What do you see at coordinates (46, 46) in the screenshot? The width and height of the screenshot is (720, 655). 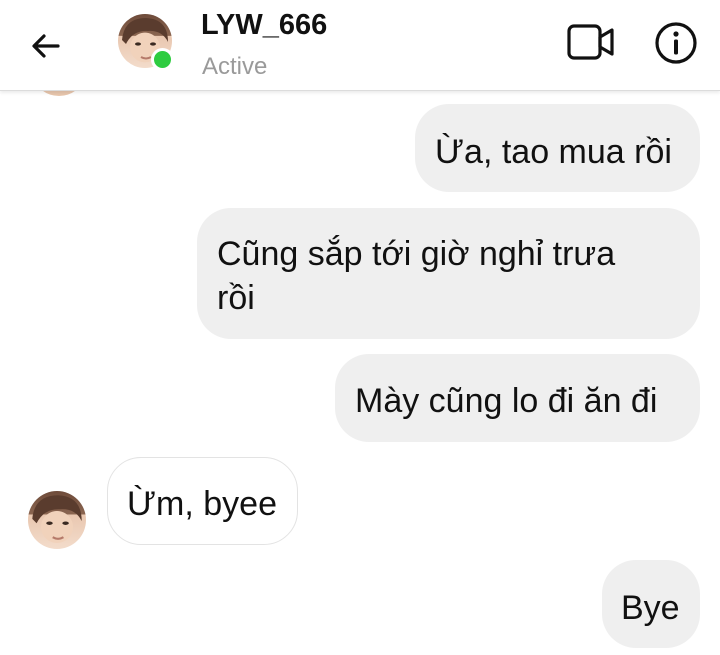 I see `back-arrow-icon` at bounding box center [46, 46].